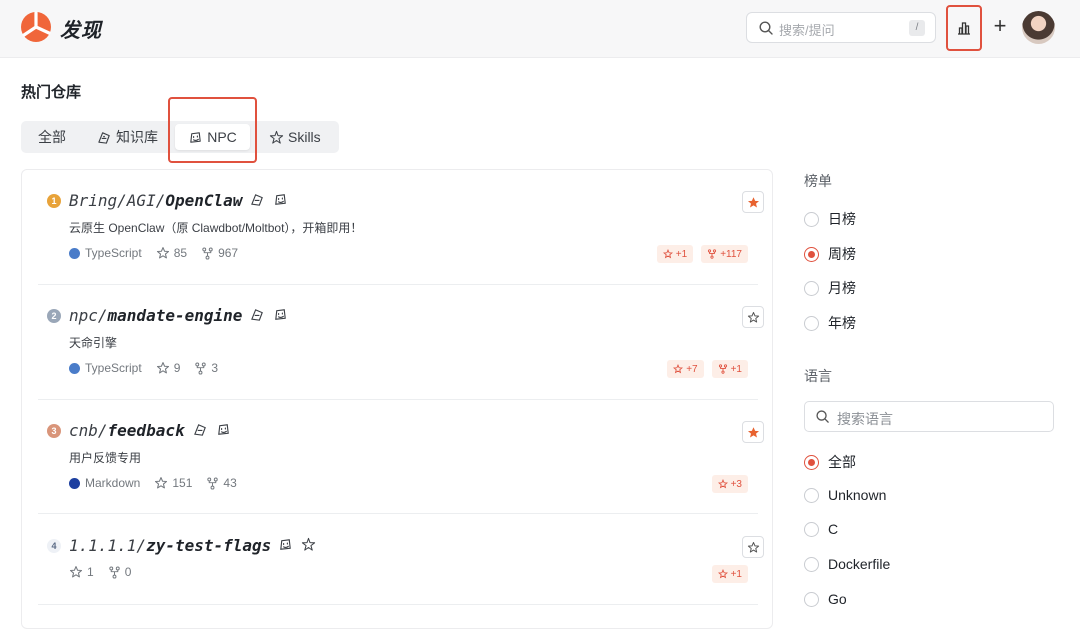  Describe the element at coordinates (1038, 27) in the screenshot. I see `user-avatar` at that location.